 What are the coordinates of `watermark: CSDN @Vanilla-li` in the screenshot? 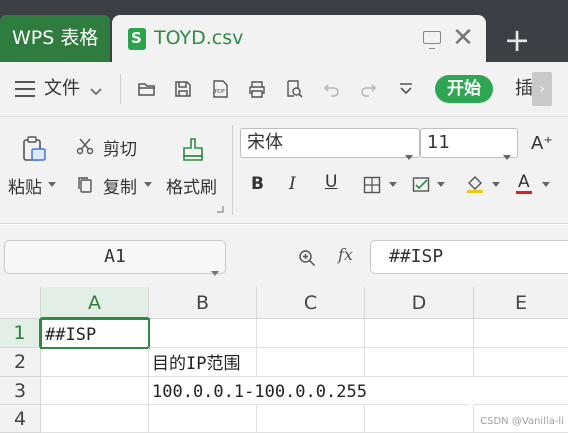 It's located at (522, 421).